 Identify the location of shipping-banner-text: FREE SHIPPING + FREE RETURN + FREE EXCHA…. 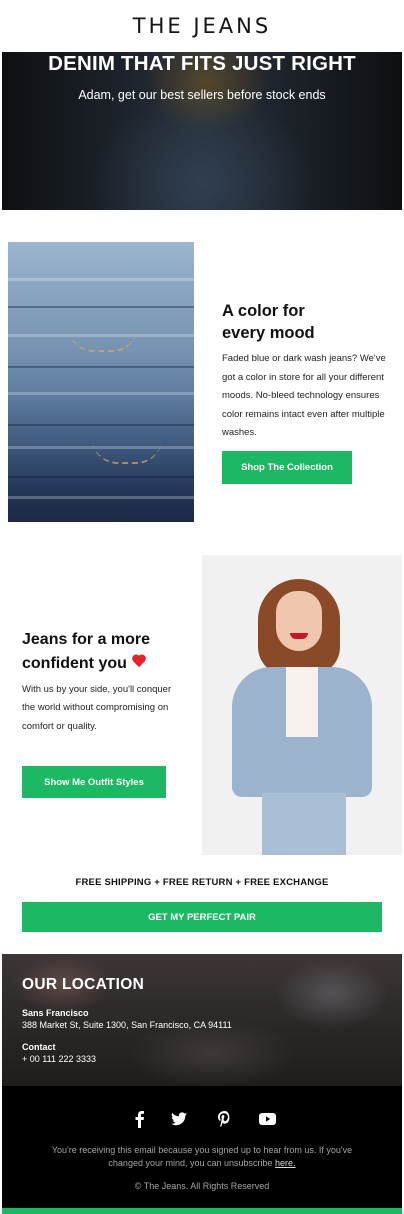
(202, 882).